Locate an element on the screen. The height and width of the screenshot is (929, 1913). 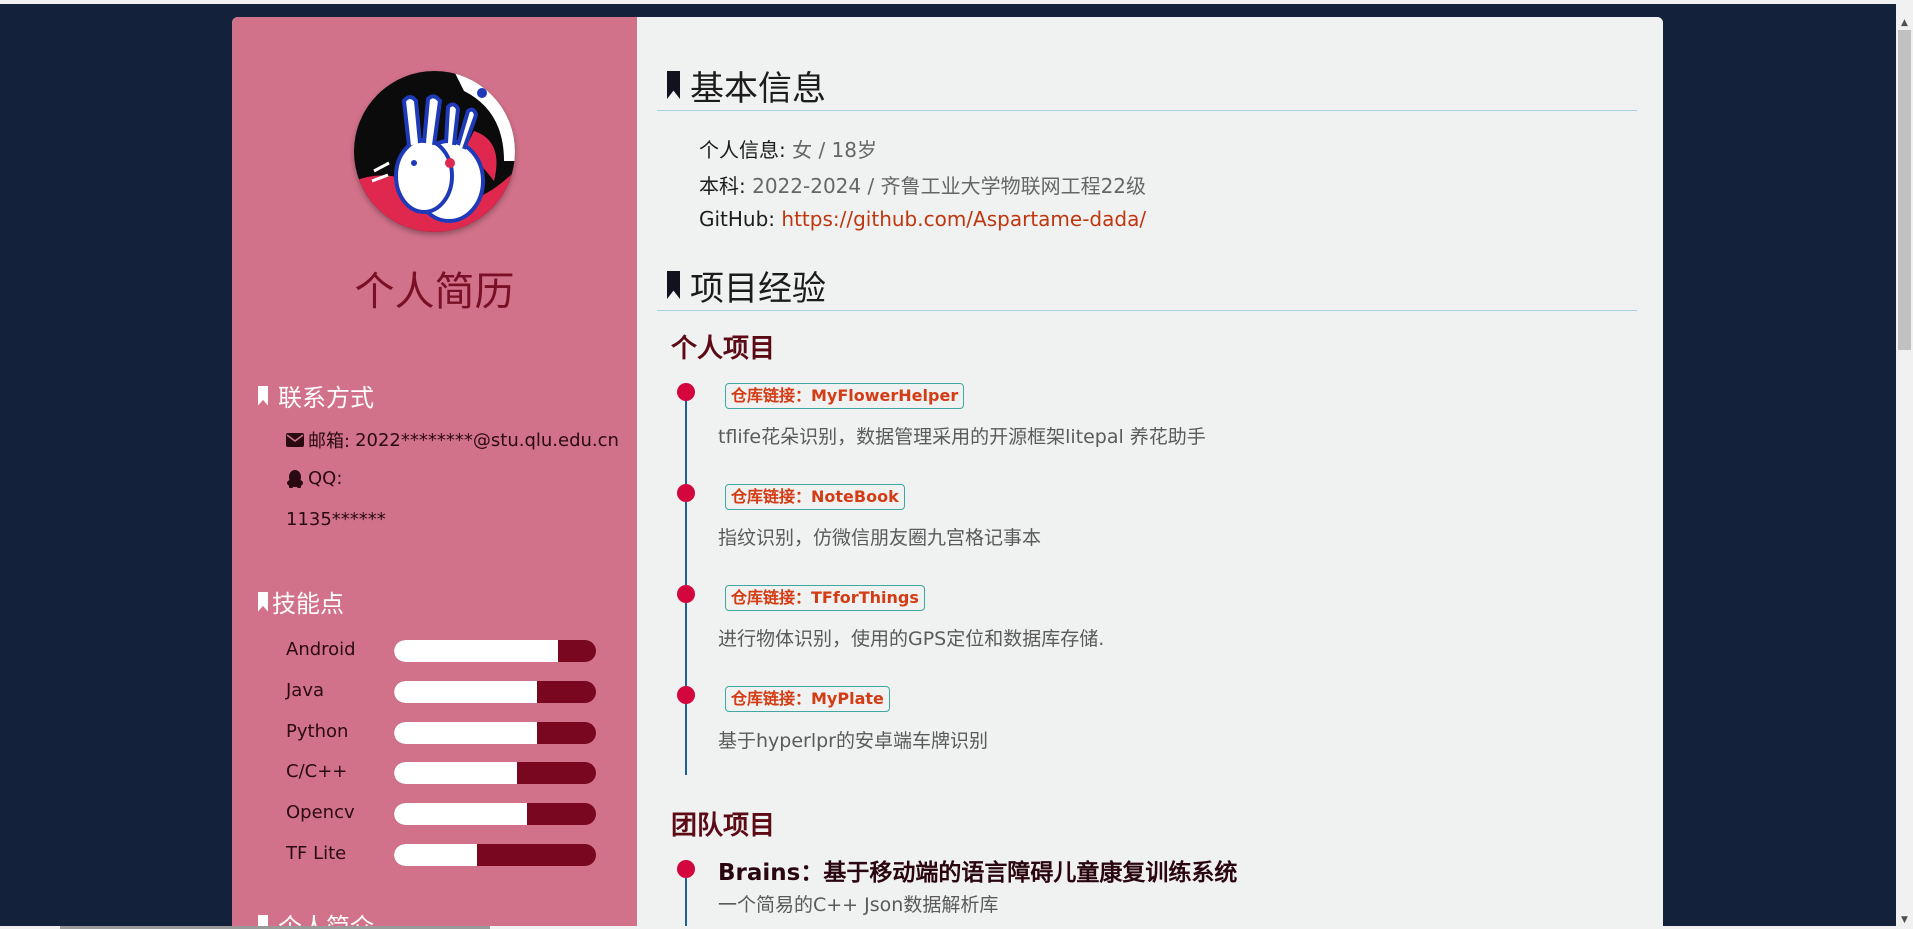
education-value: 2022-2024 / 齐鲁工业大学物联网工程22级 is located at coordinates (949, 186).